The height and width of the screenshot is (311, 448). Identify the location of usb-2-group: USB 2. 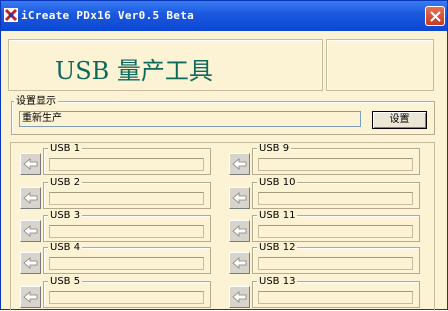
(127, 193).